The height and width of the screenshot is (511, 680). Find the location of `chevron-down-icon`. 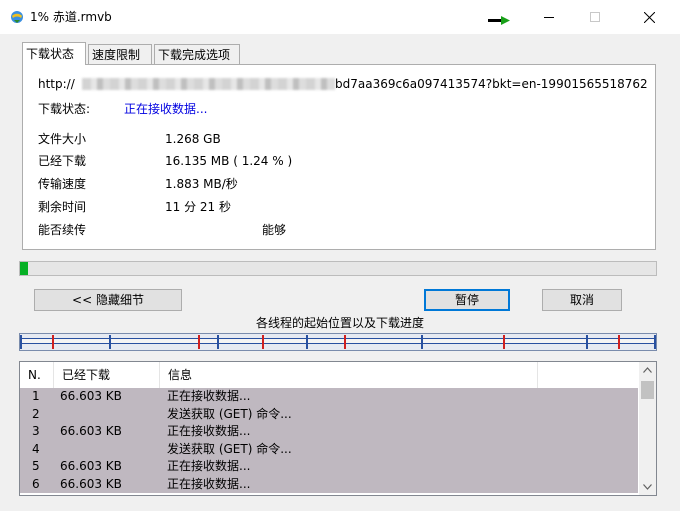

chevron-down-icon is located at coordinates (647, 487).